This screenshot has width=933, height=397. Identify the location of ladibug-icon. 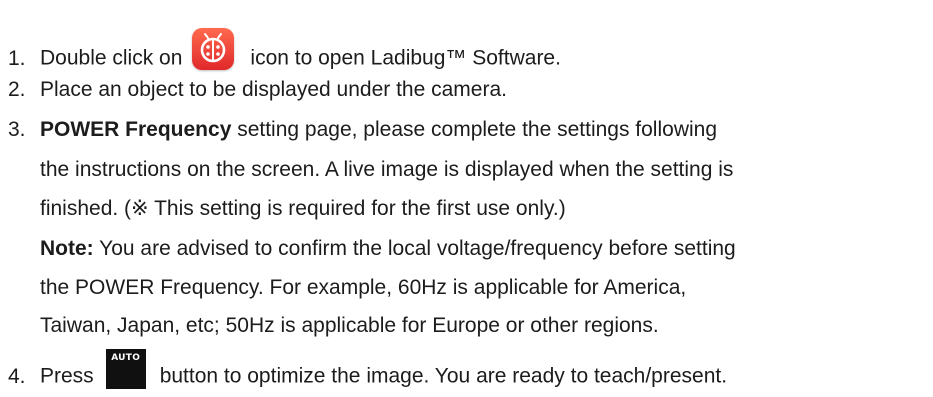
(213, 49).